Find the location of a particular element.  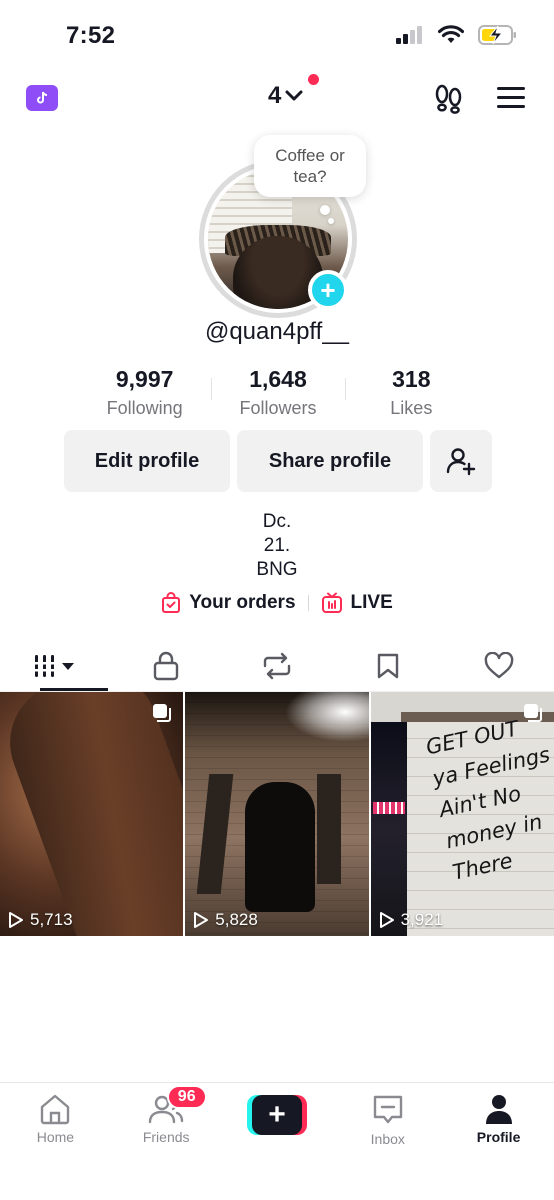

video-thumbnail: 5,828 is located at coordinates (277, 814).